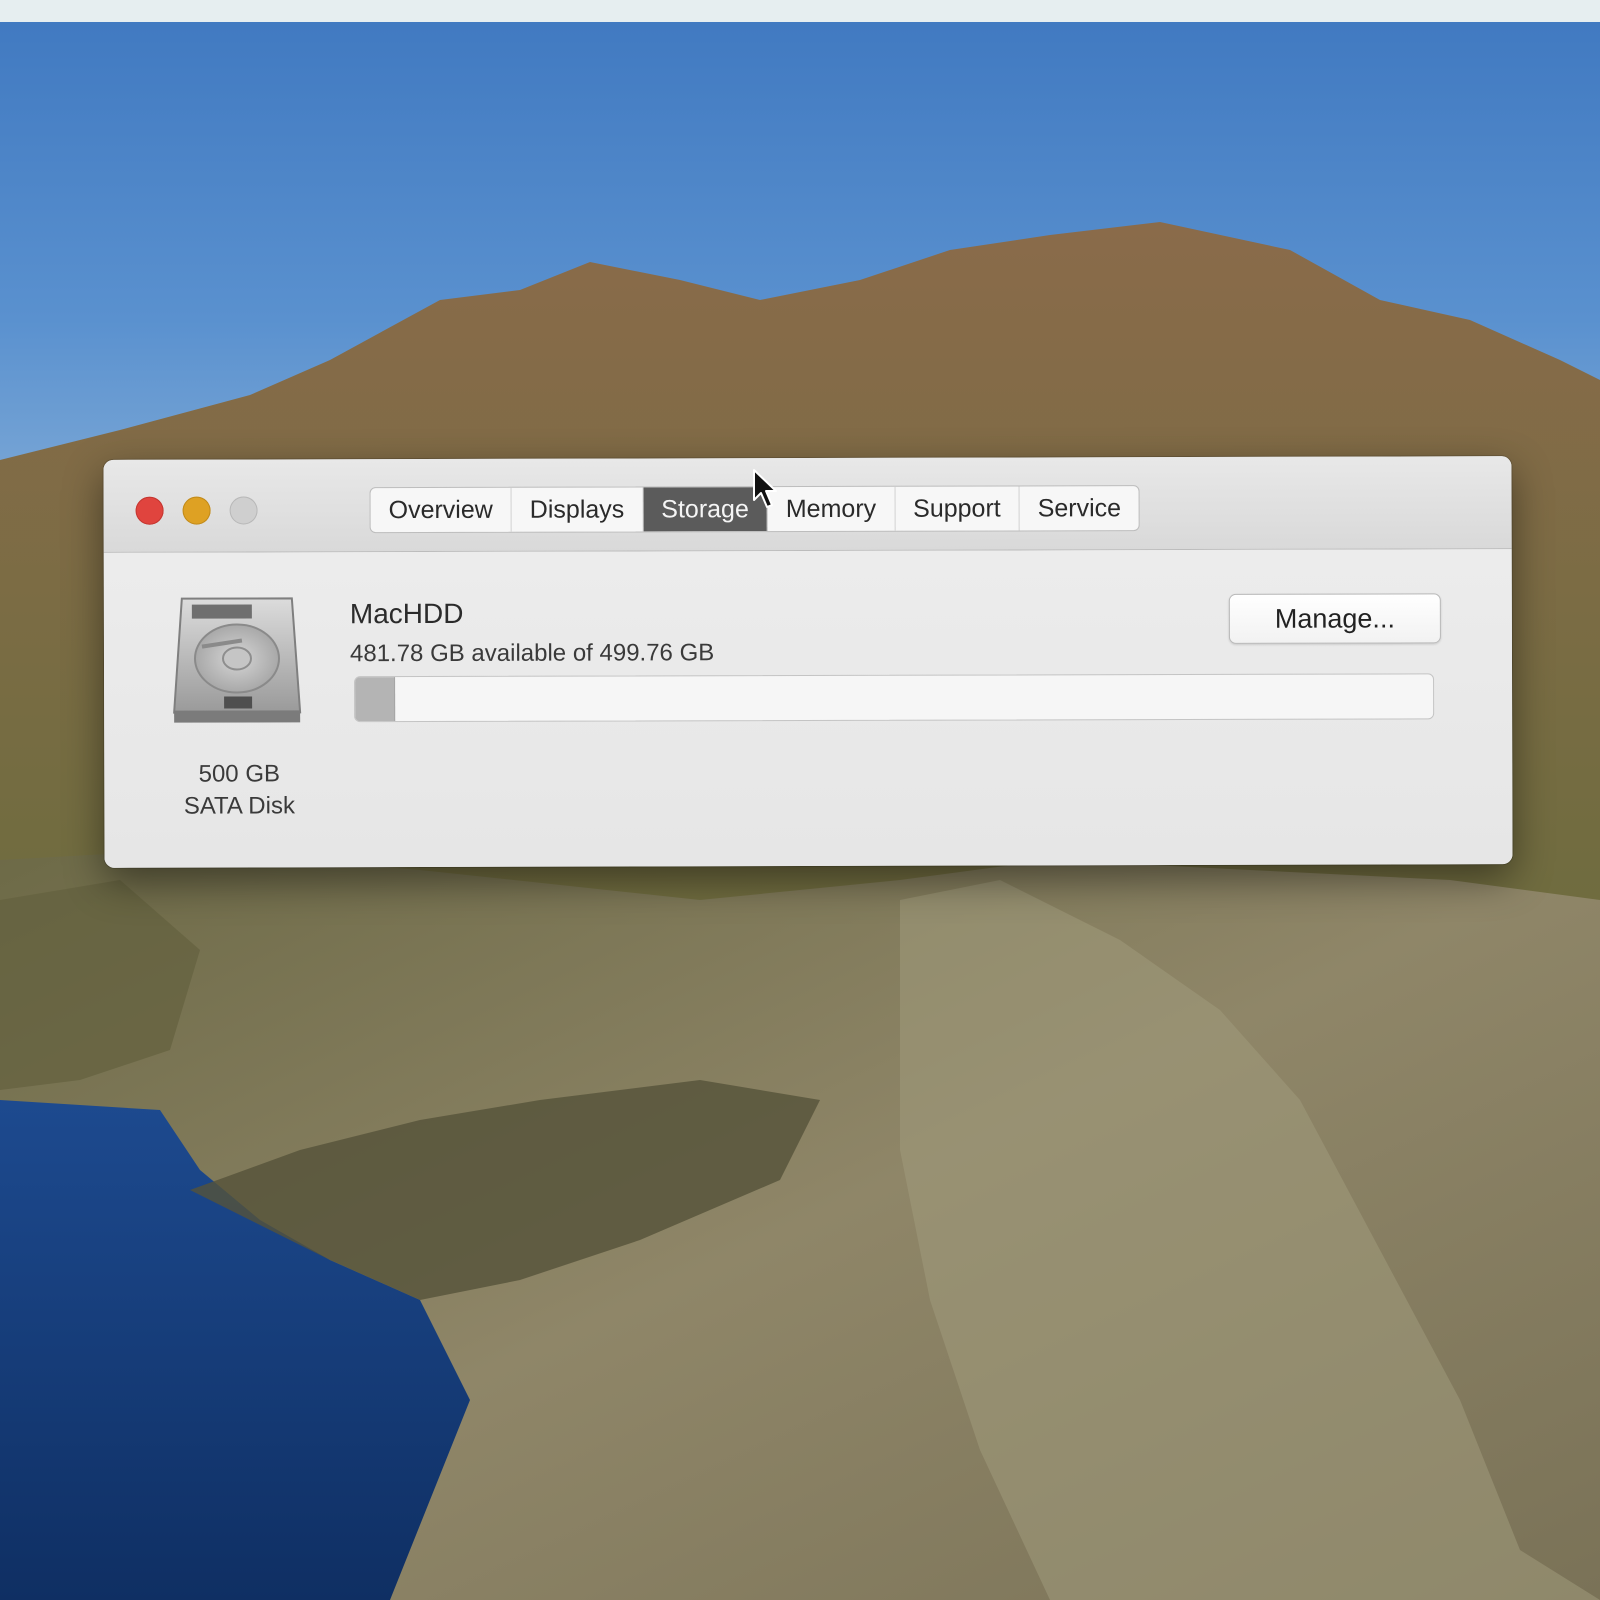 The image size is (1600, 1600). I want to click on tab-memory: Memory, so click(831, 509).